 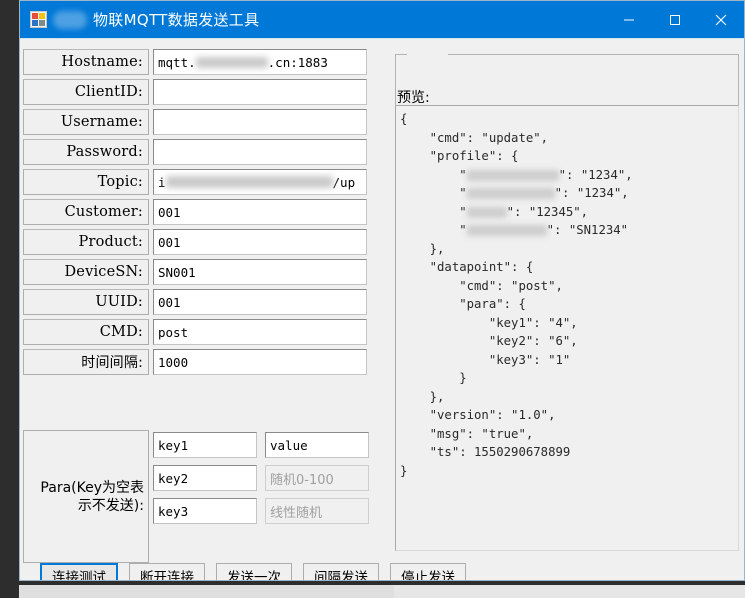 What do you see at coordinates (177, 62) in the screenshot?
I see `hostname-prefix-text: mqtt.` at bounding box center [177, 62].